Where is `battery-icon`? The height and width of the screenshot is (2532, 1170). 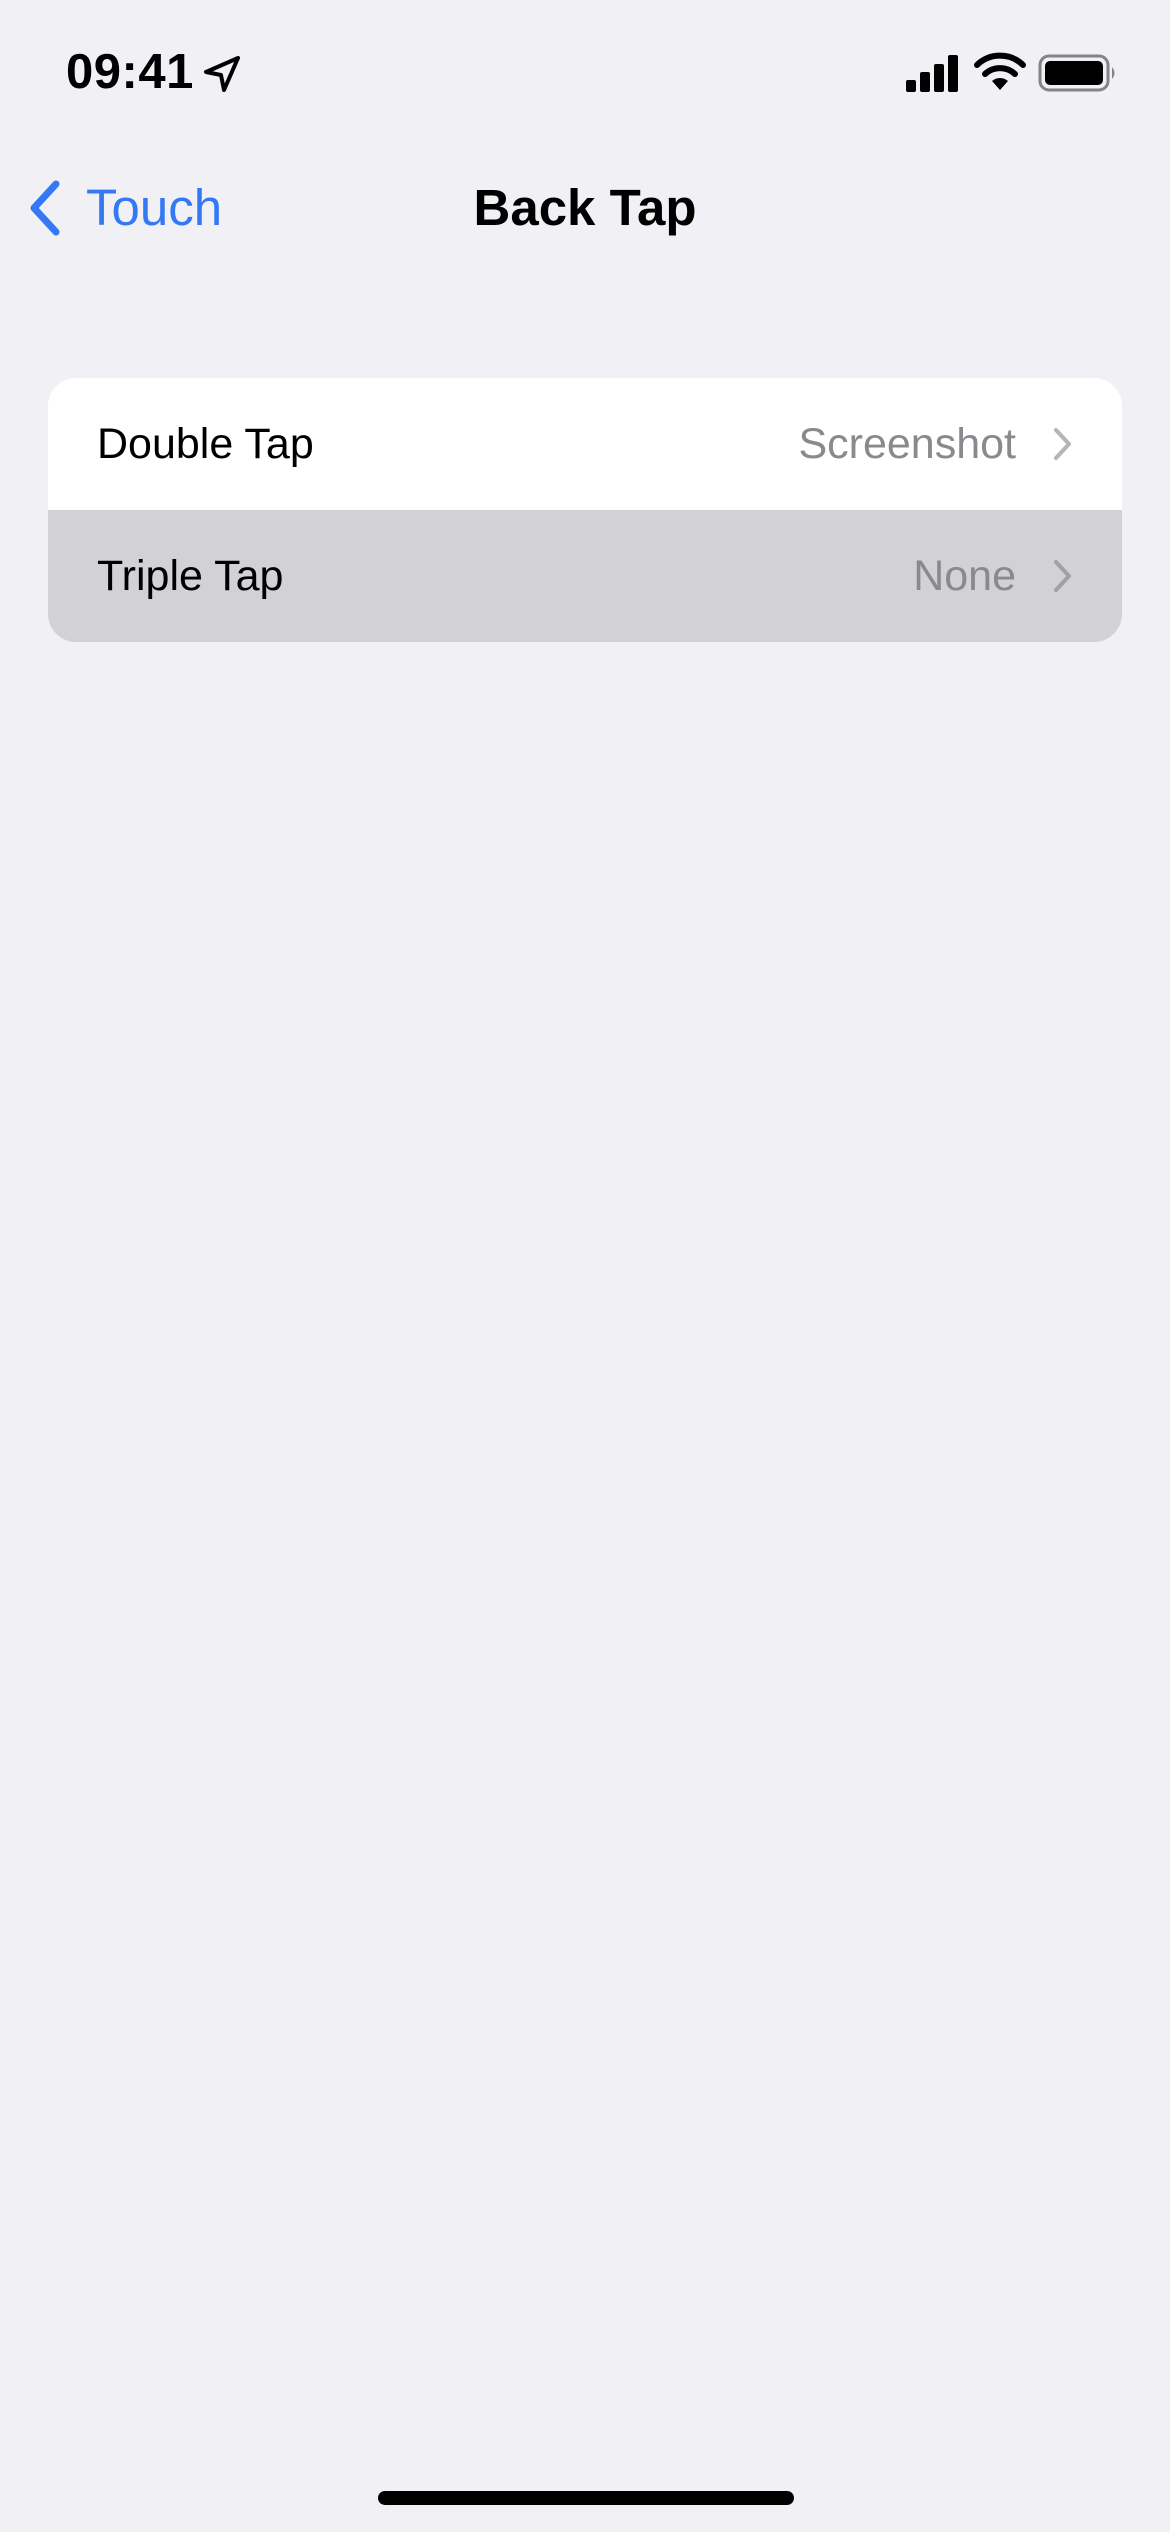 battery-icon is located at coordinates (1076, 73).